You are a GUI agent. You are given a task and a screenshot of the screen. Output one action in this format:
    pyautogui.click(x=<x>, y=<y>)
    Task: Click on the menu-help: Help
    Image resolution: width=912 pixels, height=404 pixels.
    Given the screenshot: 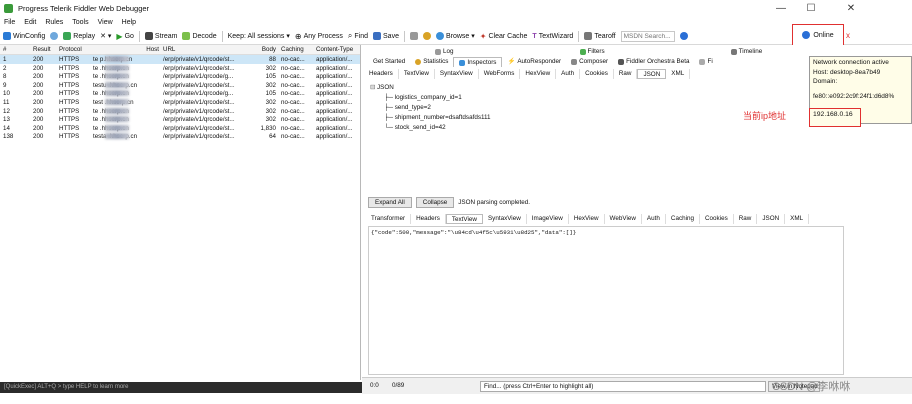 What is the action you would take?
    pyautogui.click(x=129, y=22)
    